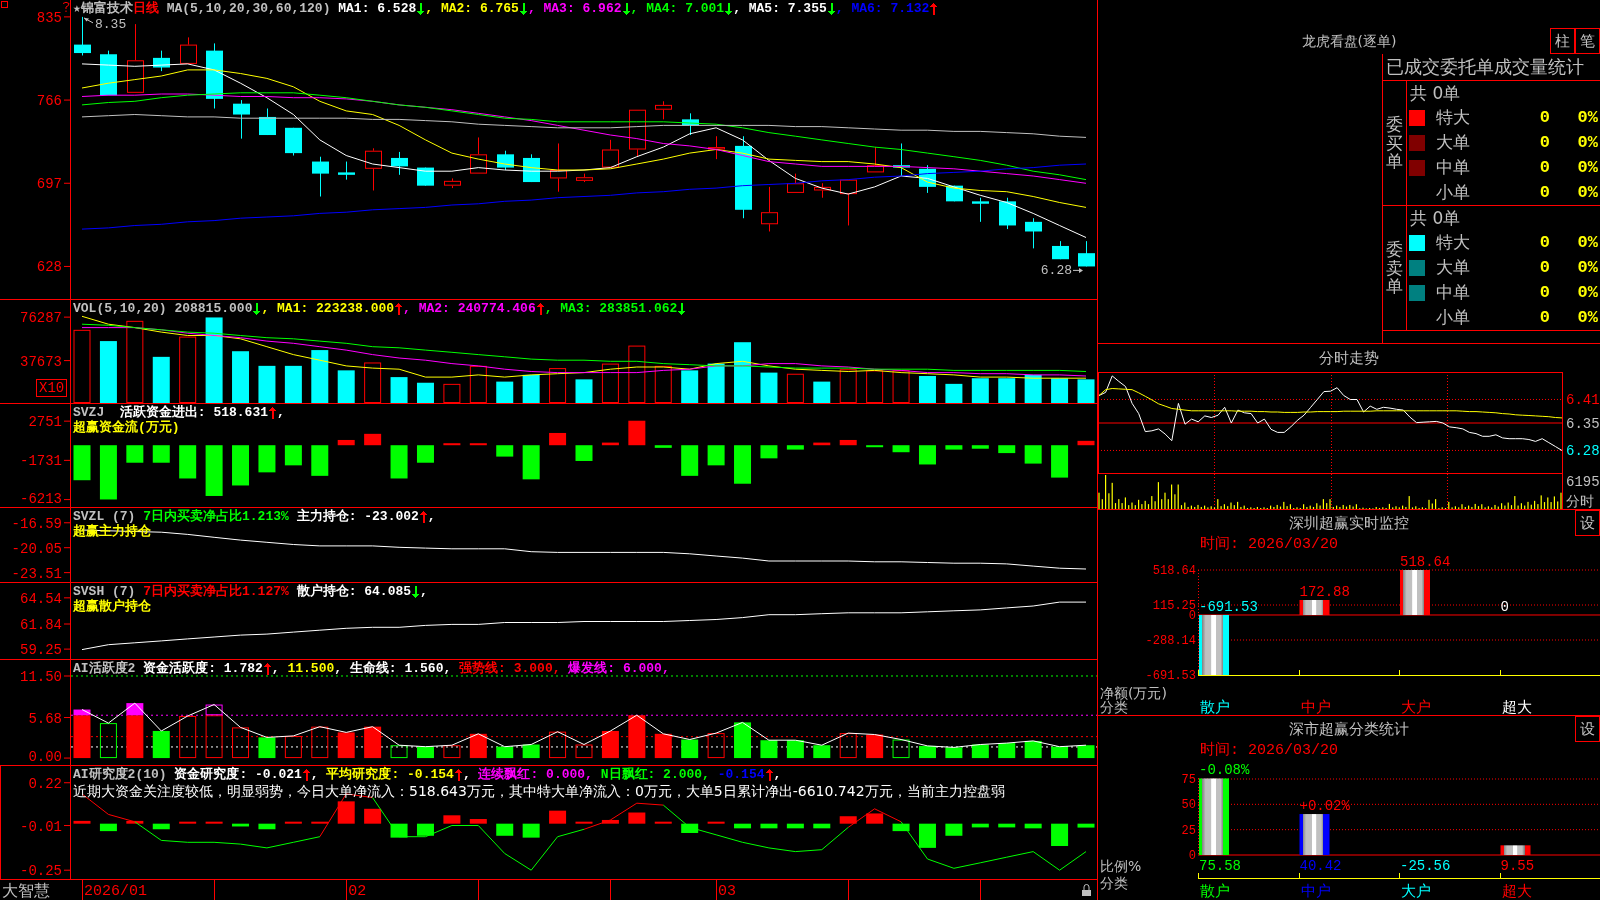 The width and height of the screenshot is (1600, 900). Describe the element at coordinates (1215, 891) in the screenshot. I see `category-label: 散户` at that location.